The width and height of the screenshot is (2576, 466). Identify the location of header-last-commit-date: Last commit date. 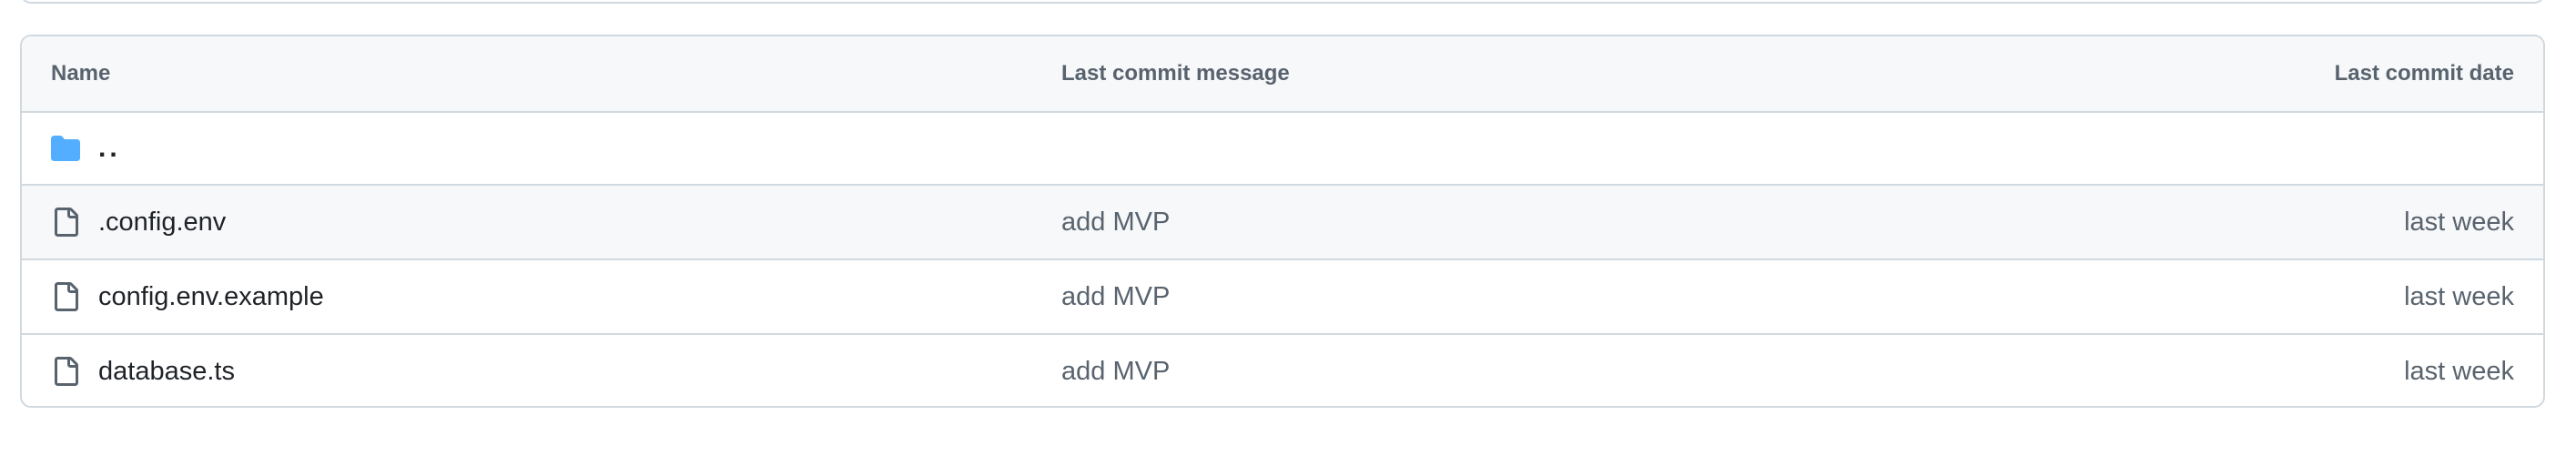
(2424, 73).